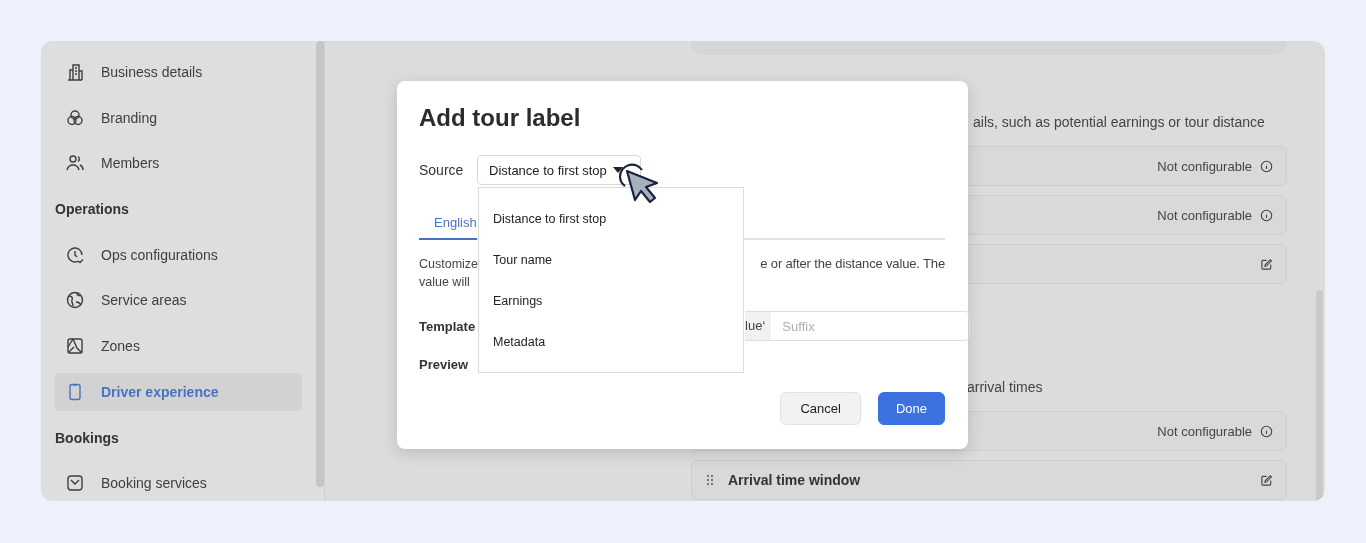 Image resolution: width=1366 pixels, height=543 pixels. Describe the element at coordinates (75, 254) in the screenshot. I see `clock-icon` at that location.